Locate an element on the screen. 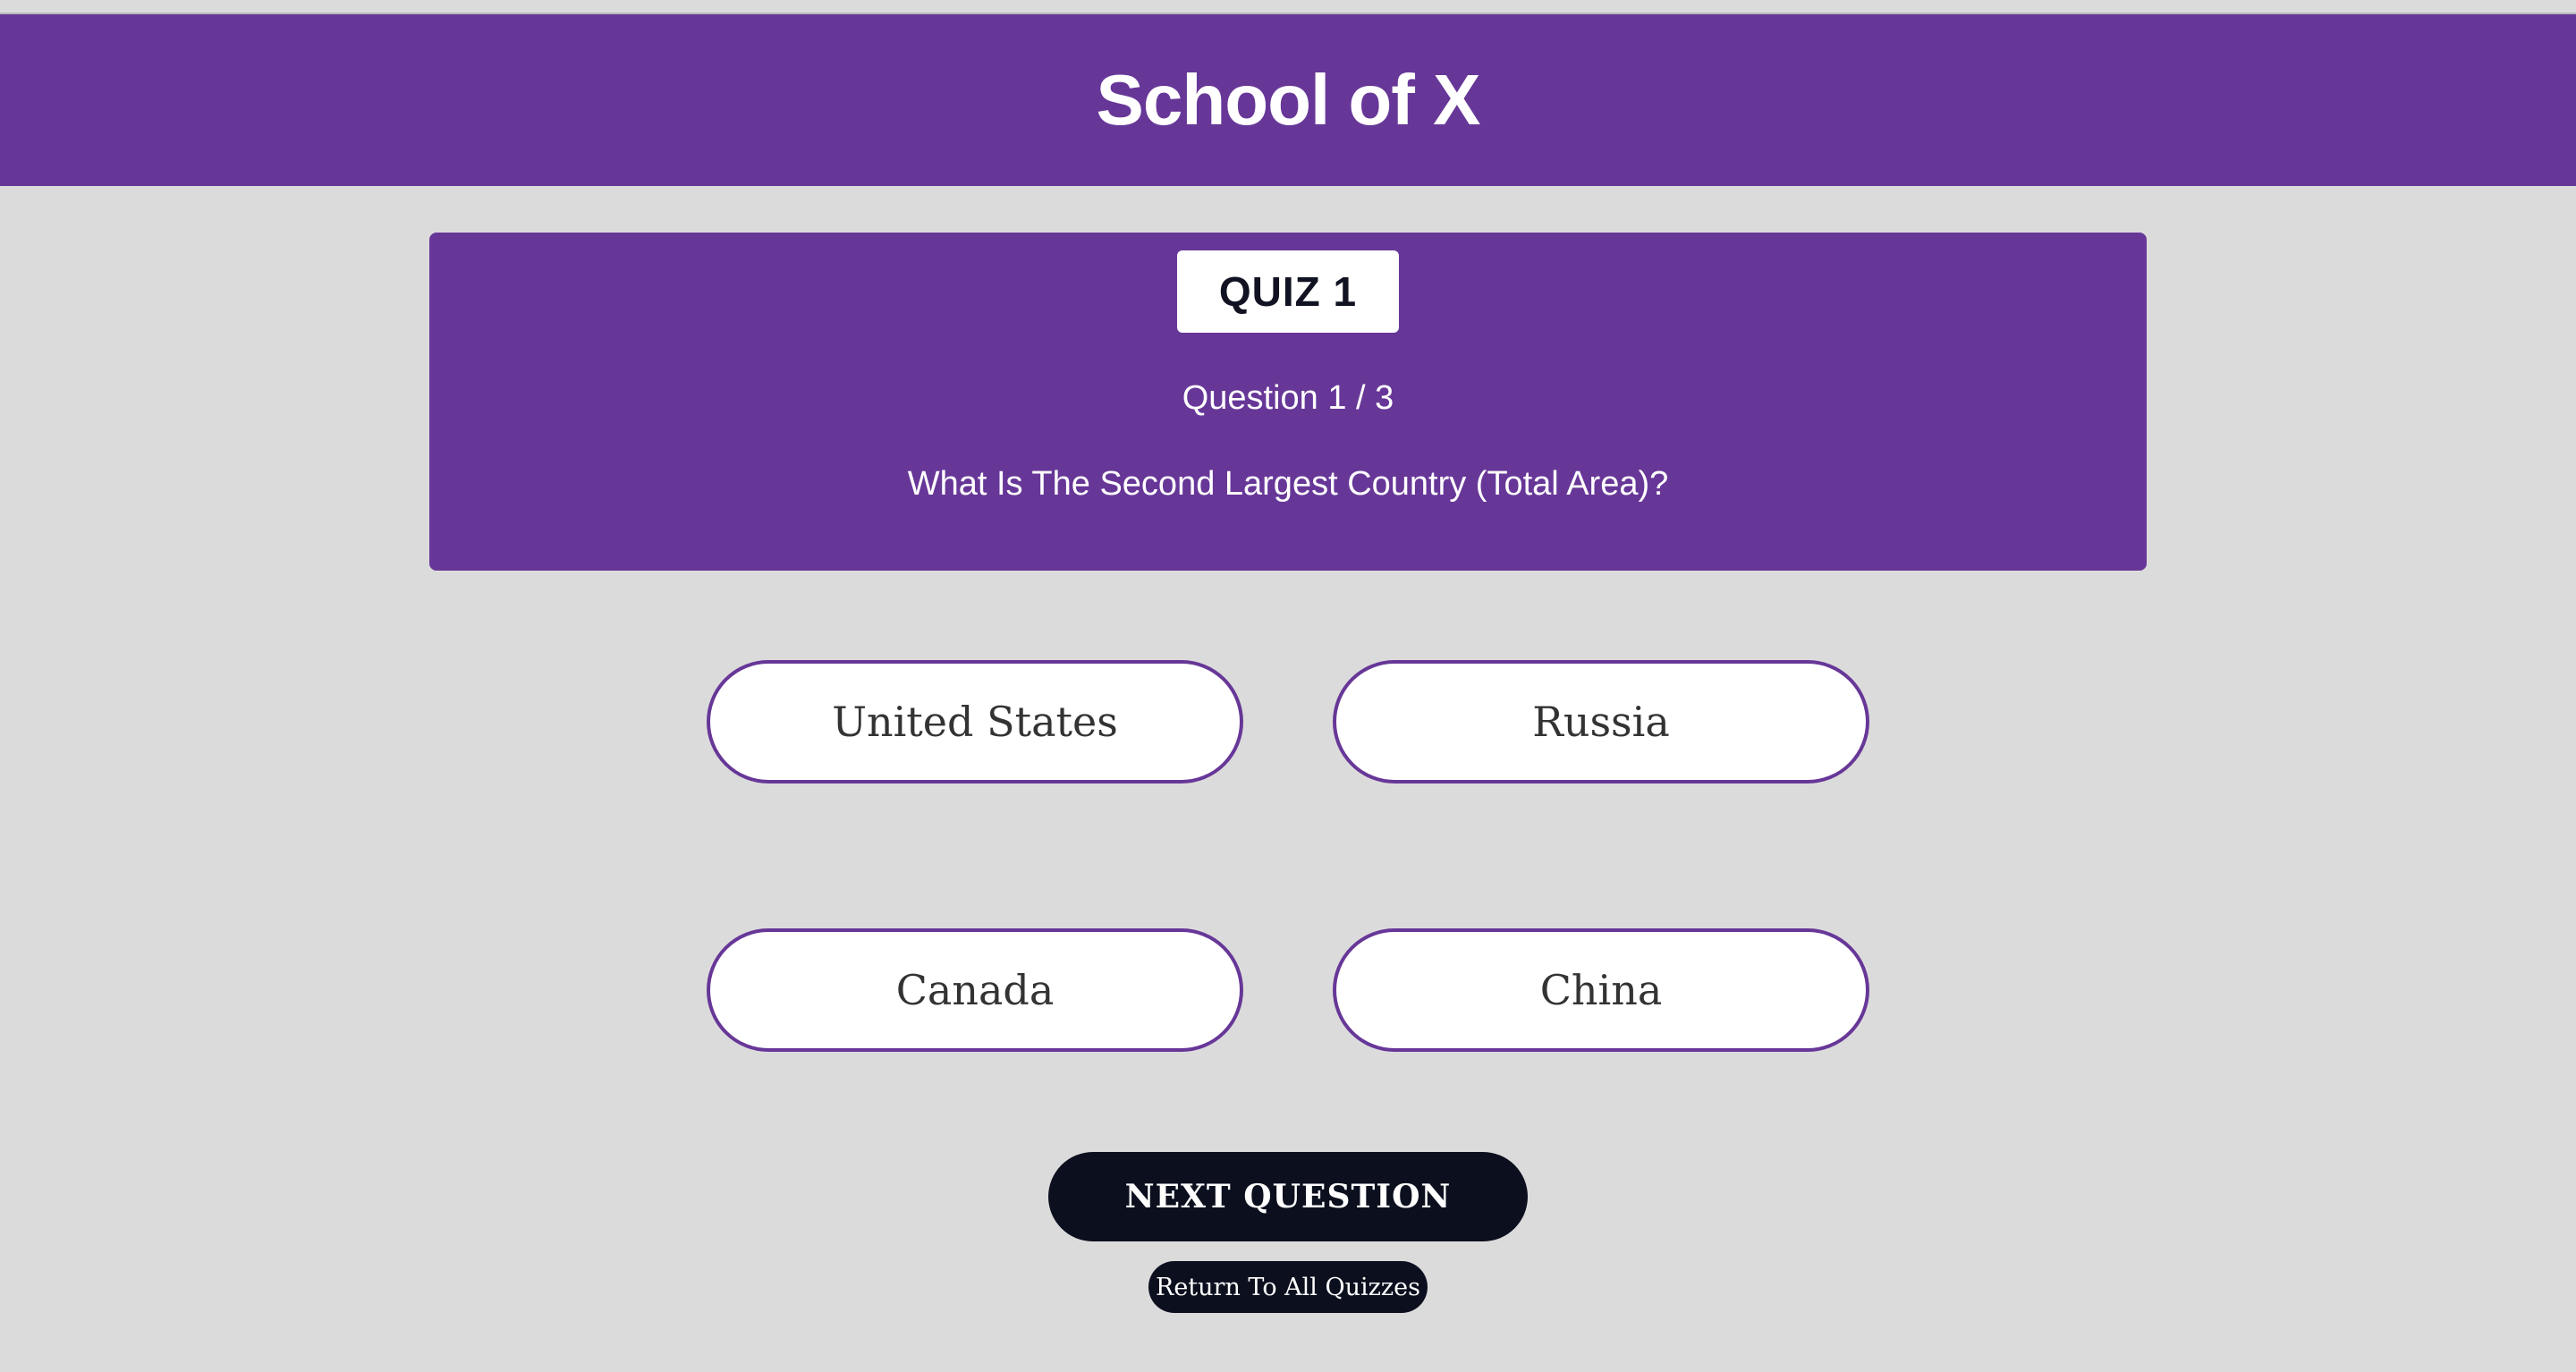 The image size is (2576, 1372). quiz-badge: QUIZ 1 is located at coordinates (1288, 291).